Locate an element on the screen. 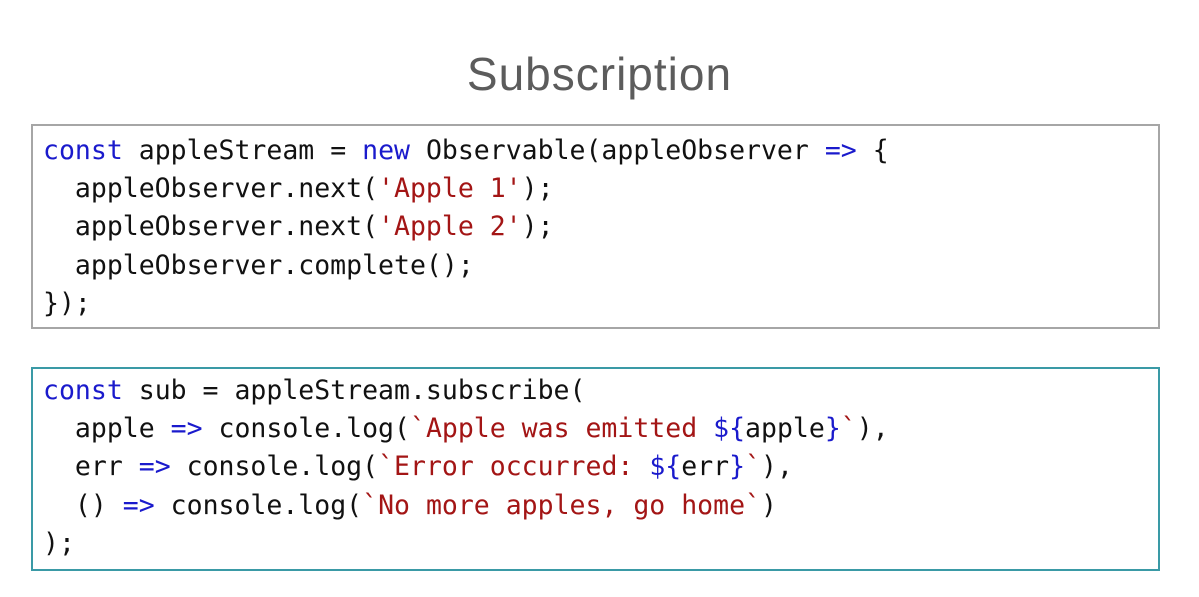 The width and height of the screenshot is (1199, 597). code-string: `Error occurred: is located at coordinates (514, 467).